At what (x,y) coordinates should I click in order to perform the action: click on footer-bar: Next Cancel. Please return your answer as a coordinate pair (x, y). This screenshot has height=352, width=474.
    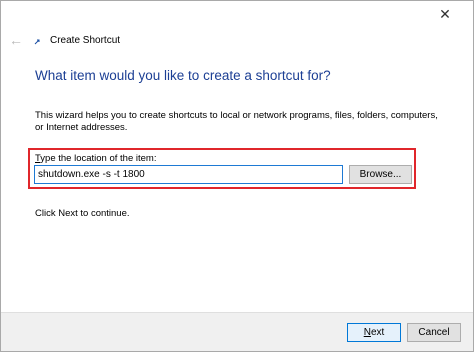
    Looking at the image, I should click on (237, 331).